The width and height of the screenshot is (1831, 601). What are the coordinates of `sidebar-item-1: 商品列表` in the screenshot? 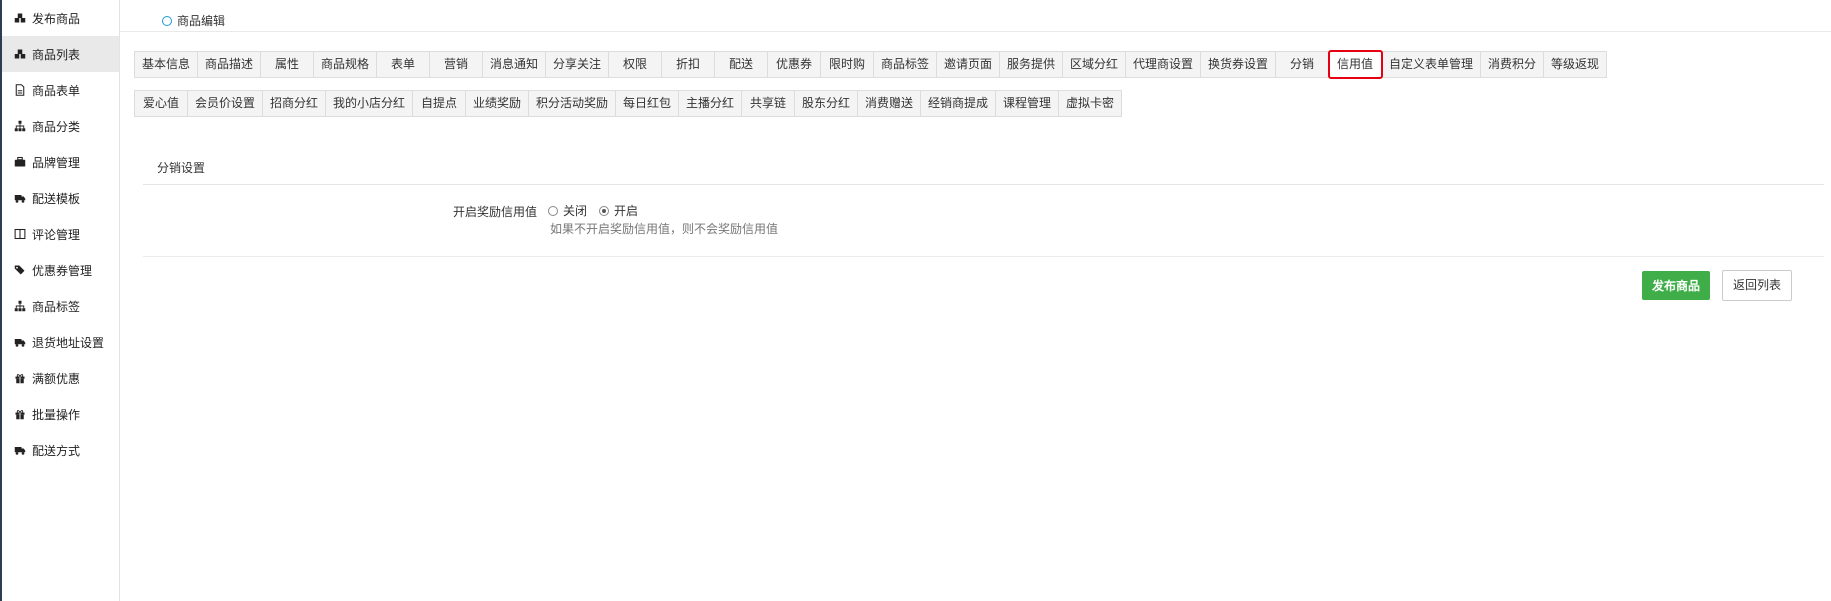 It's located at (60, 54).